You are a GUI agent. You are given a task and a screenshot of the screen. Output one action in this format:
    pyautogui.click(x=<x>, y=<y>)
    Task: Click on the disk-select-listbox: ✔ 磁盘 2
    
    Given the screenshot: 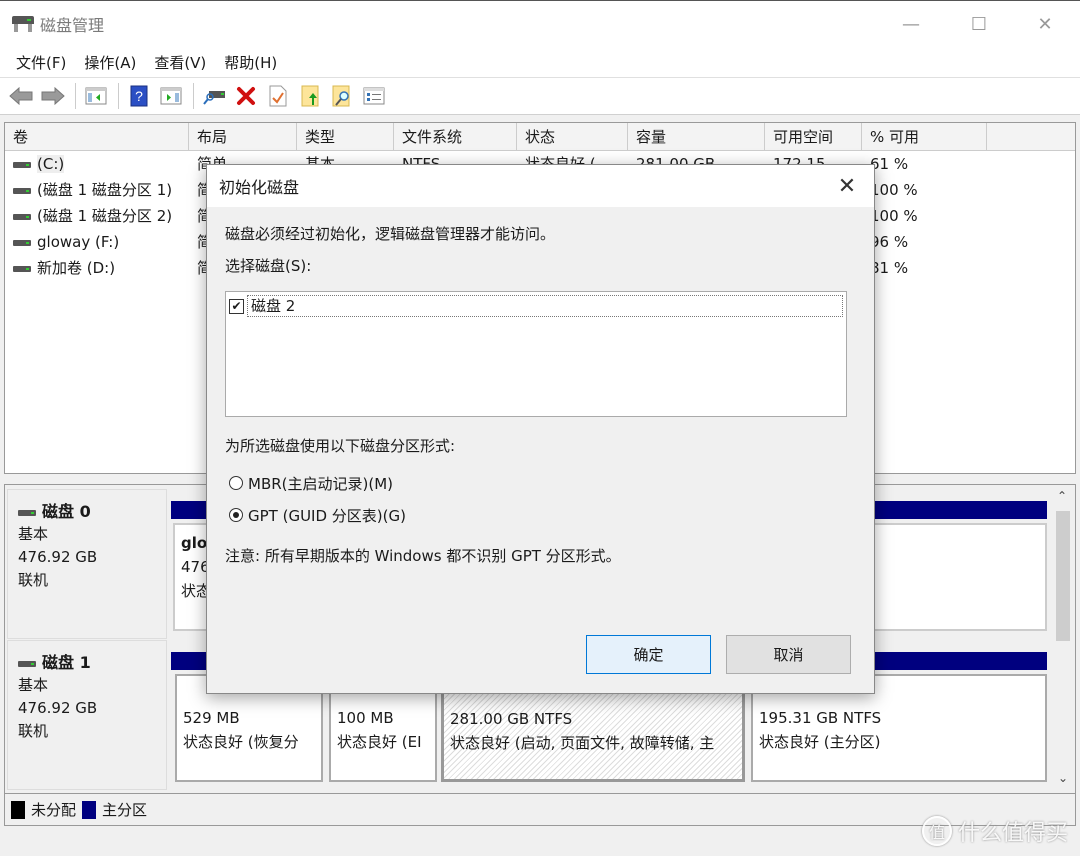 What is the action you would take?
    pyautogui.click(x=536, y=354)
    